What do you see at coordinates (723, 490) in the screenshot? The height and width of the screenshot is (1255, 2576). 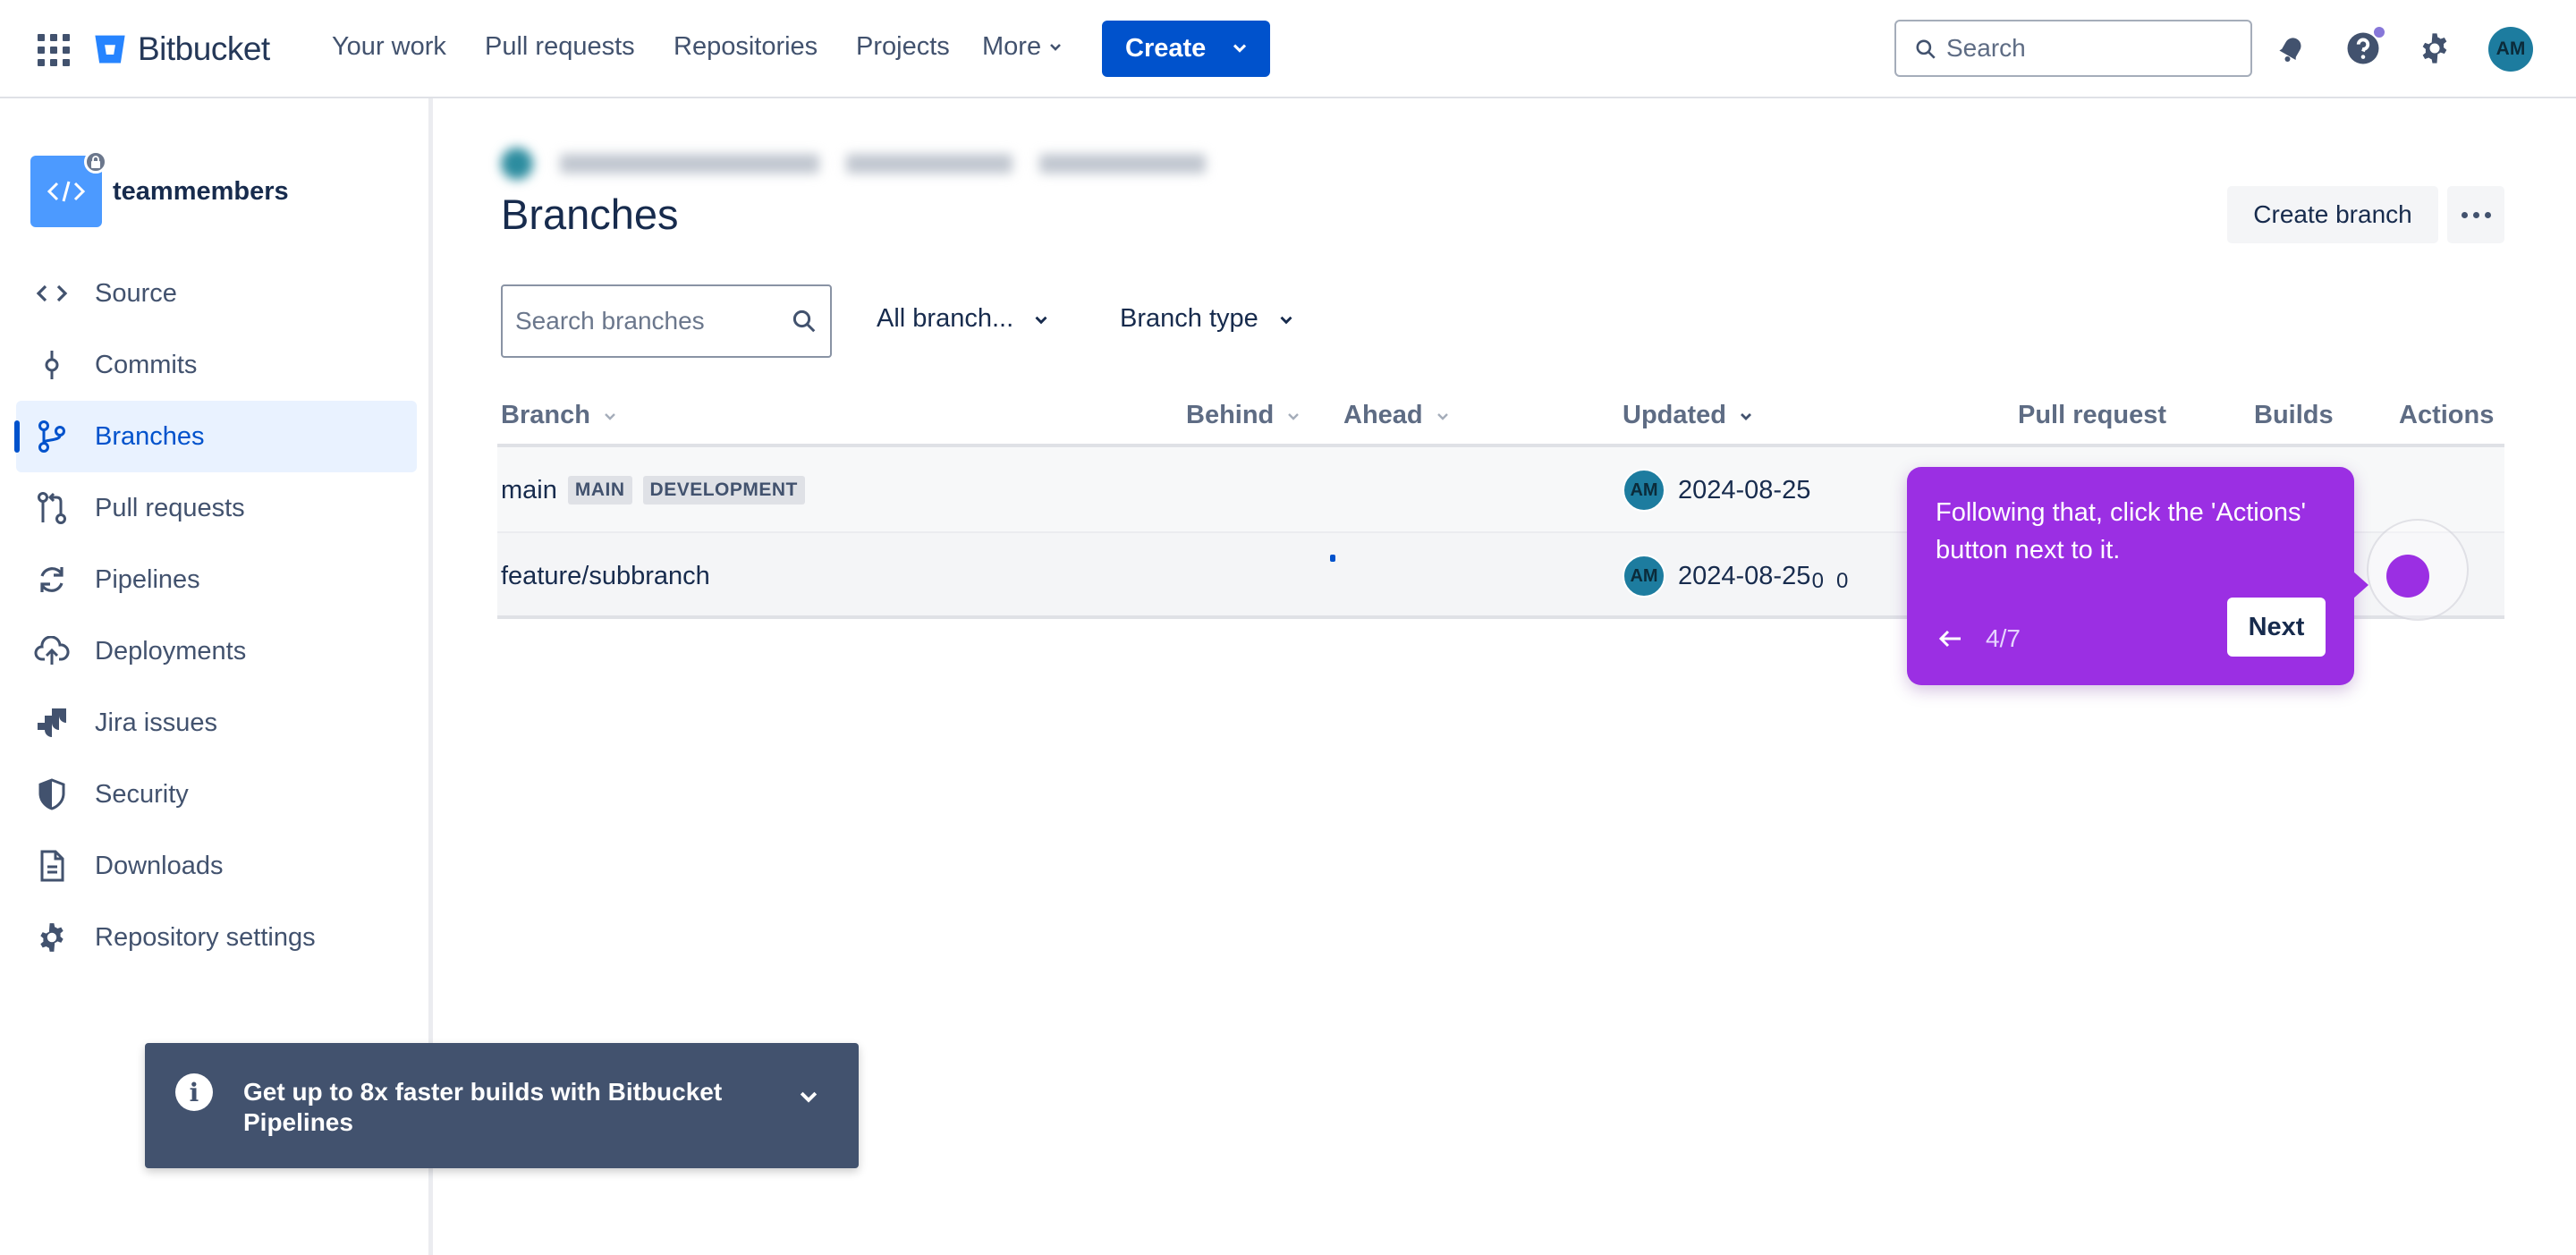 I see `branch-badge-development: DEVELOPMENT` at bounding box center [723, 490].